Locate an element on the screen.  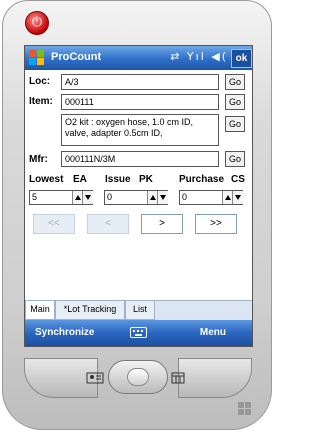
tab-bar: Main *Lot Tracking List is located at coordinates (138, 310).